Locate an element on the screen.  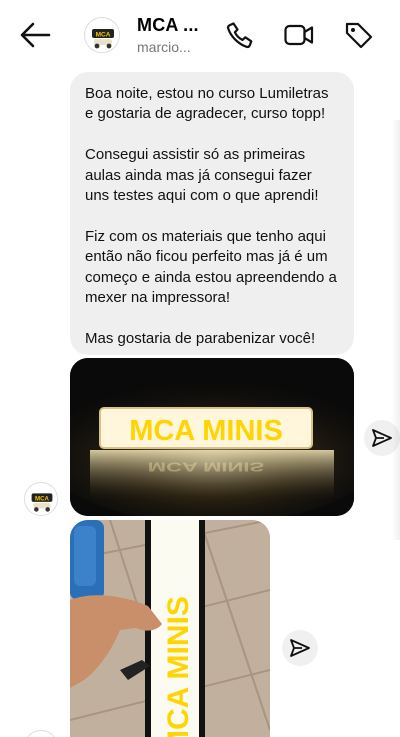
edge-shadow is located at coordinates (396, 330).